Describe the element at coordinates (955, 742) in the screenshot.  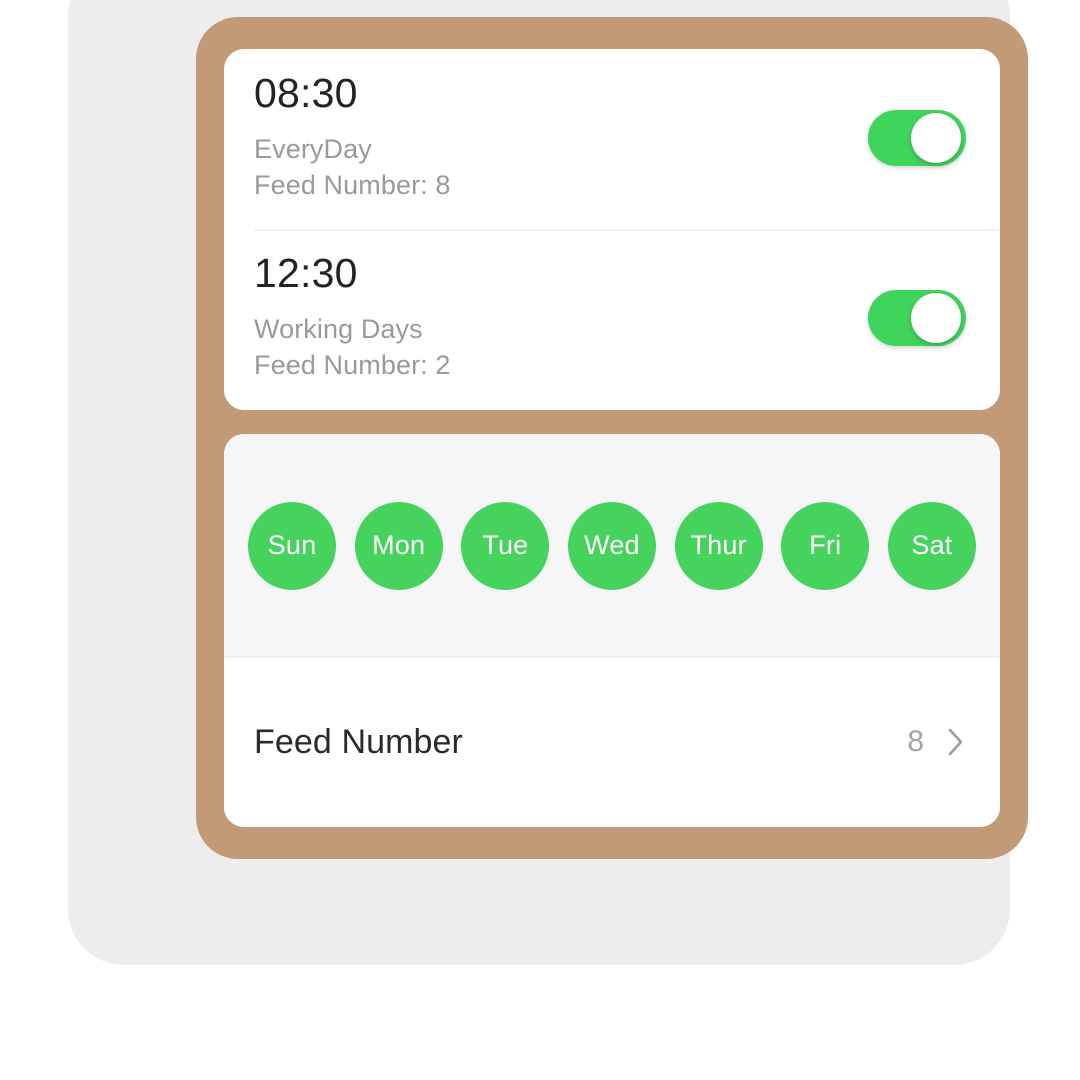
I see `chevron-right-icon` at that location.